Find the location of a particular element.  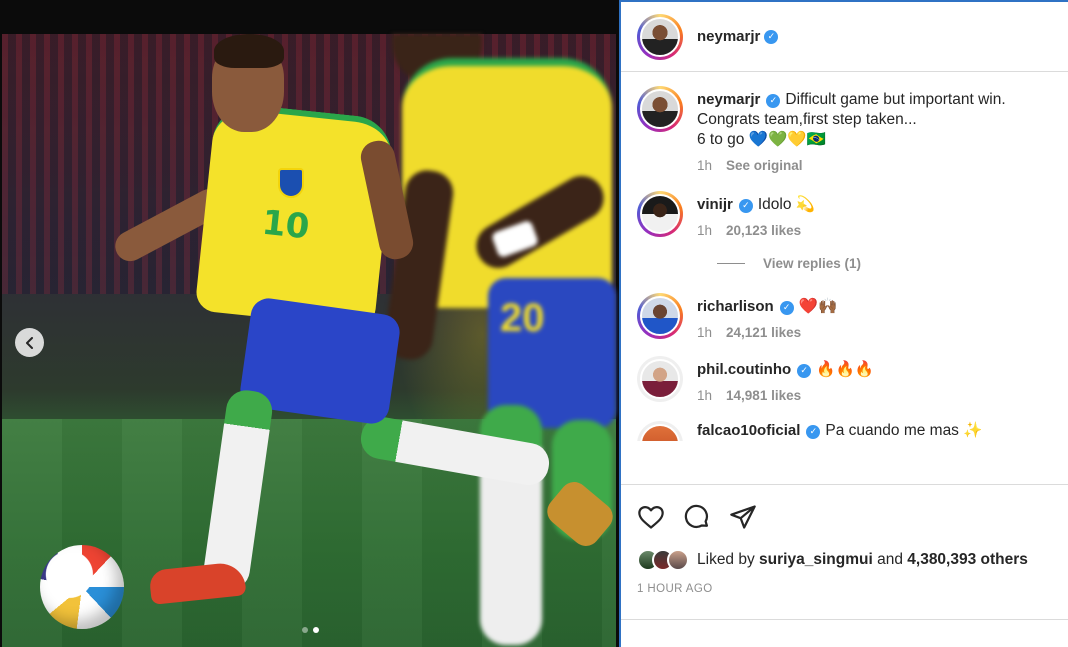

carousel-prev-button is located at coordinates (29, 342).